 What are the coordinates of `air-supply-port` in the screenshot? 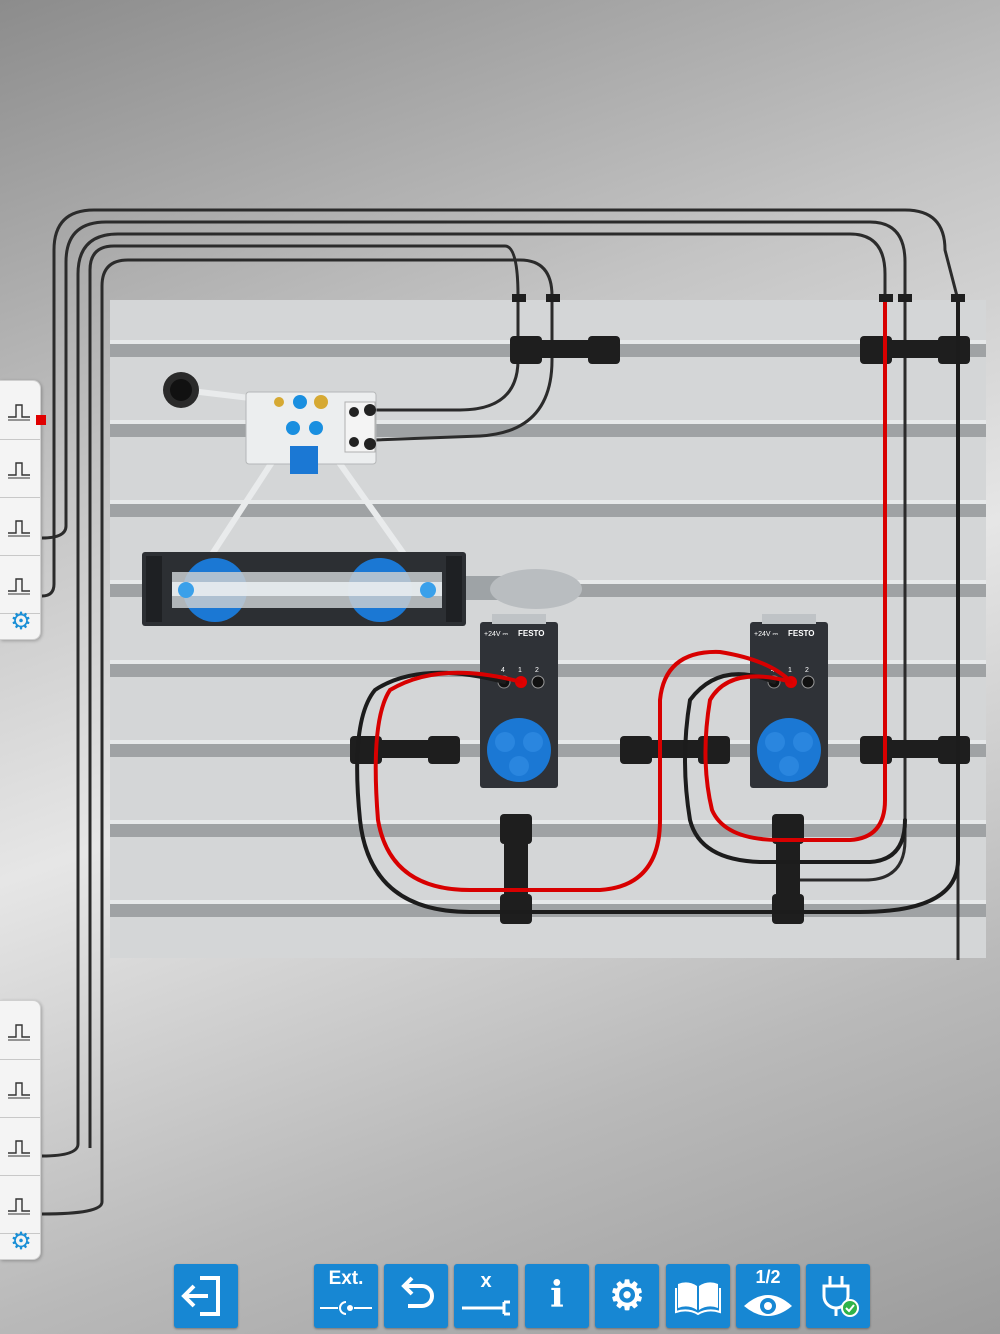 It's located at (181, 390).